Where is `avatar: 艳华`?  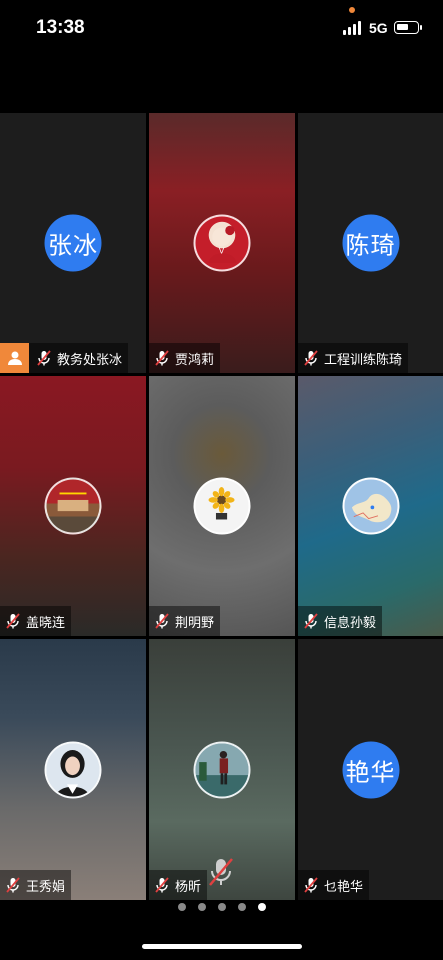
avatar: 艳华 is located at coordinates (370, 769).